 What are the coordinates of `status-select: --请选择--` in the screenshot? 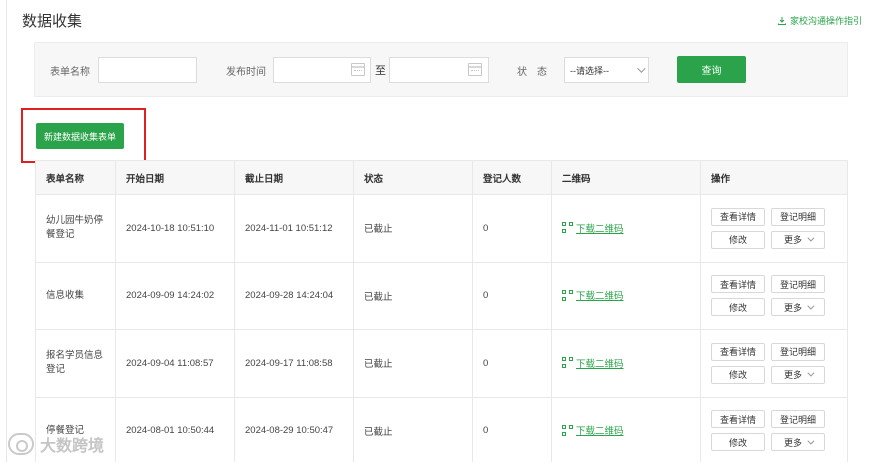 It's located at (606, 70).